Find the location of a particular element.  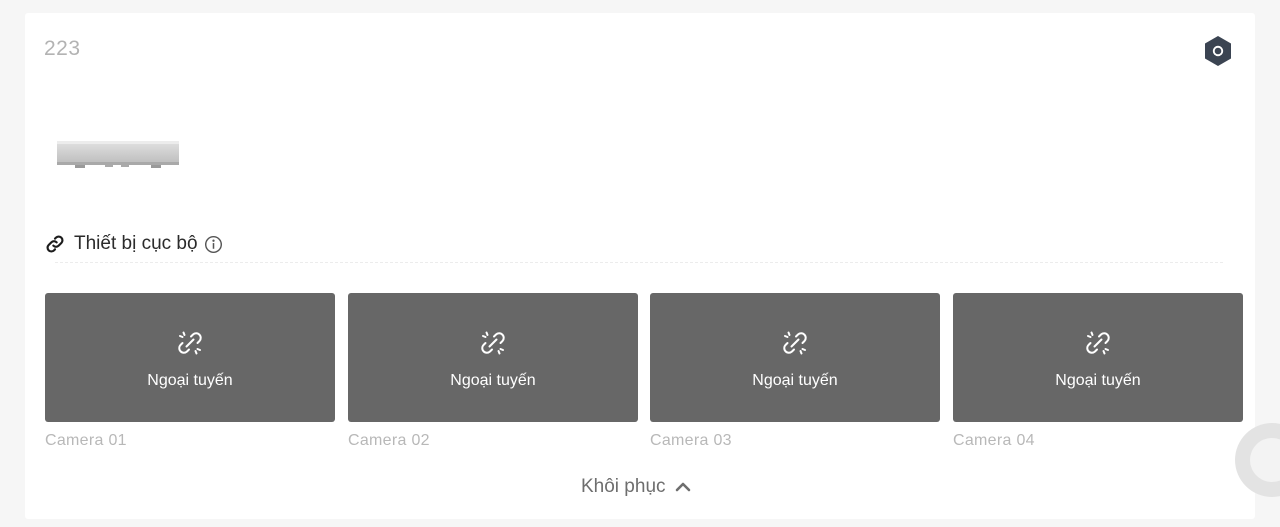

camera-card: Ngoại tuyến Camera 03 is located at coordinates (795, 371).